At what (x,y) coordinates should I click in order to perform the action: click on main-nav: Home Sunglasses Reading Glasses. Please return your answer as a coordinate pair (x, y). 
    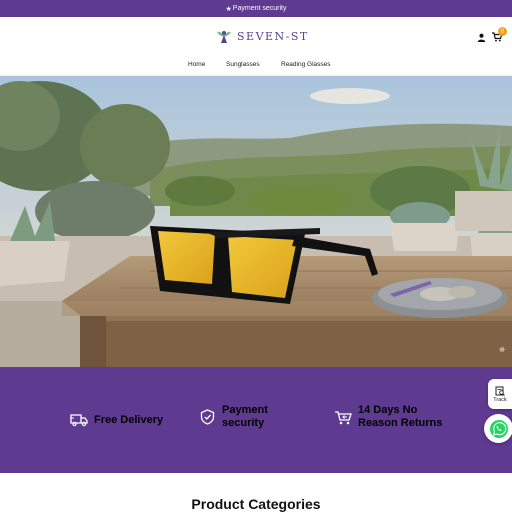
    Looking at the image, I should click on (256, 66).